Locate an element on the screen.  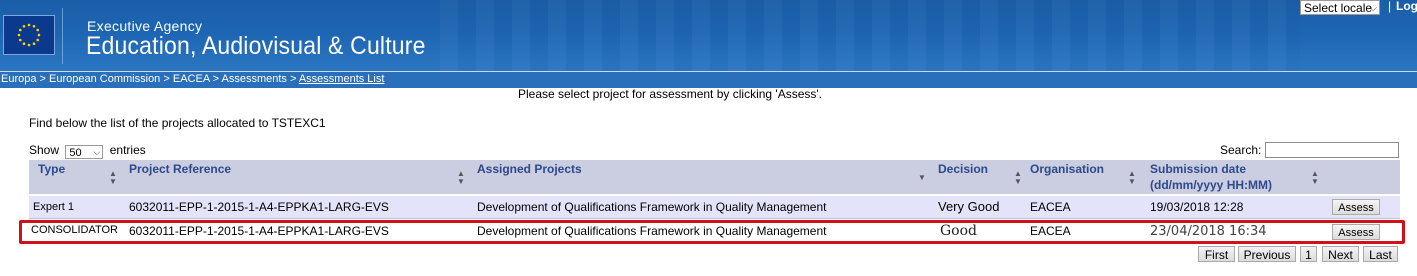
search-input is located at coordinates (1332, 150).